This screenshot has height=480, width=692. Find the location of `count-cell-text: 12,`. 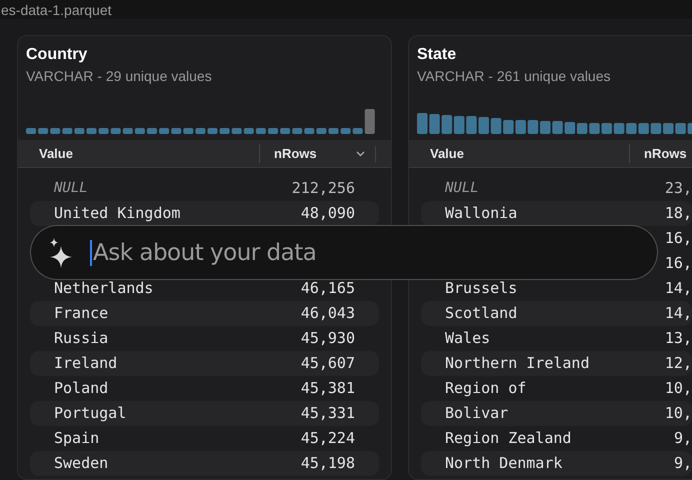

count-cell-text: 12, is located at coordinates (678, 363).